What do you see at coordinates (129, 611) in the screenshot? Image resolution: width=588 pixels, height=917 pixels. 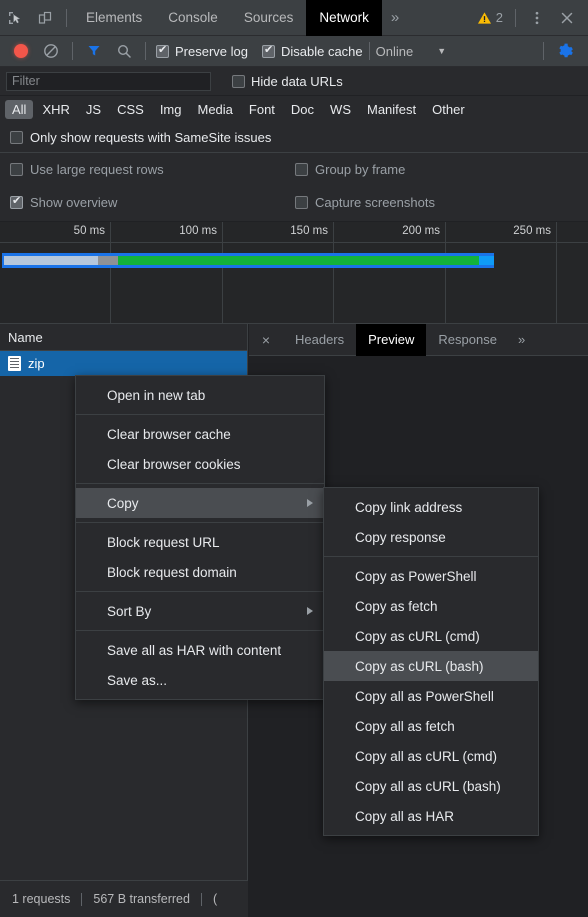 I see `menu-item-sort-by-label: Sort By` at bounding box center [129, 611].